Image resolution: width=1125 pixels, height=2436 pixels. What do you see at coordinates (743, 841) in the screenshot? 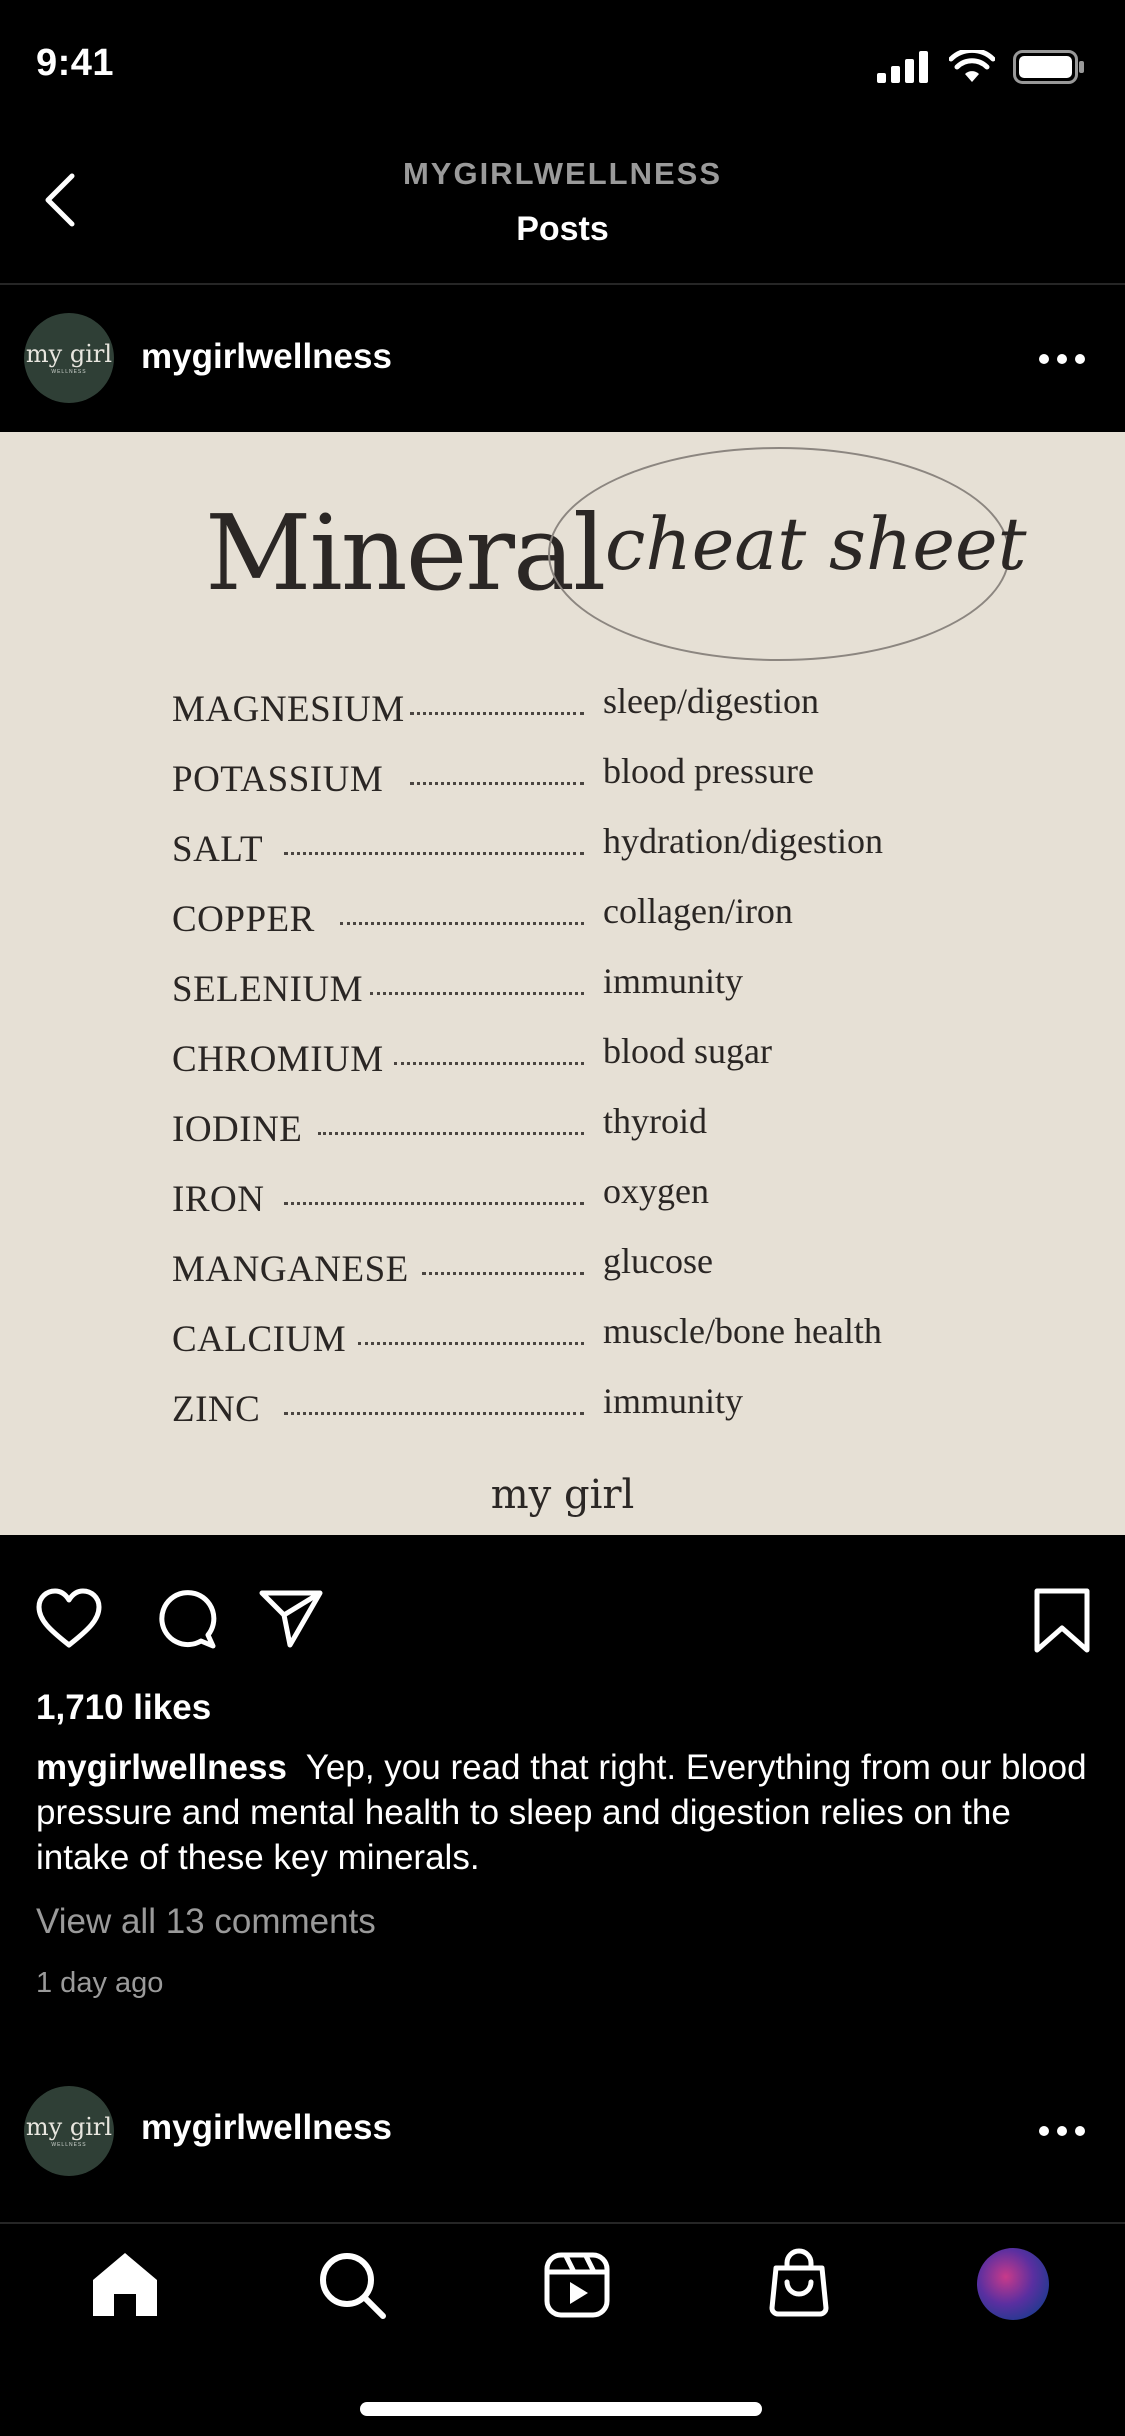
I see `mineral-use: hydration/digestion` at bounding box center [743, 841].